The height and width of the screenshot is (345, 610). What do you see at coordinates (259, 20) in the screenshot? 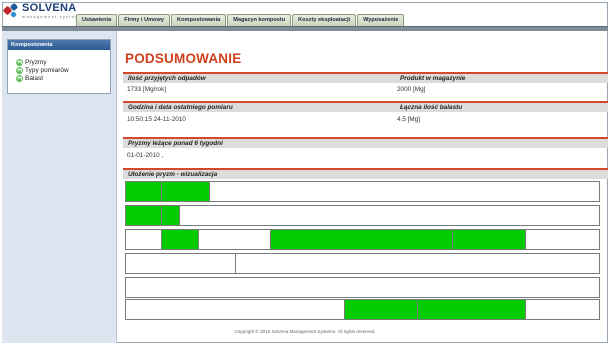
I see `tab-magazyn-kompostu: Magazyn kompostu` at bounding box center [259, 20].